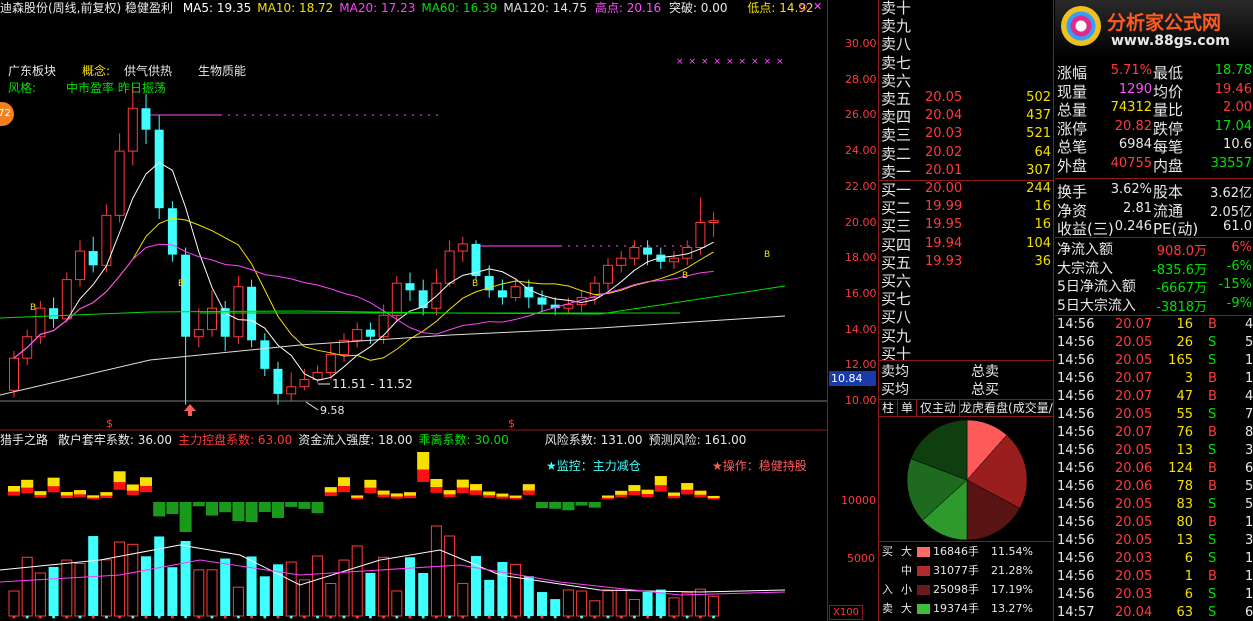 Image resolution: width=1253 pixels, height=621 pixels. Describe the element at coordinates (817, 6) in the screenshot. I see `chart-close-icon: ✕` at that location.